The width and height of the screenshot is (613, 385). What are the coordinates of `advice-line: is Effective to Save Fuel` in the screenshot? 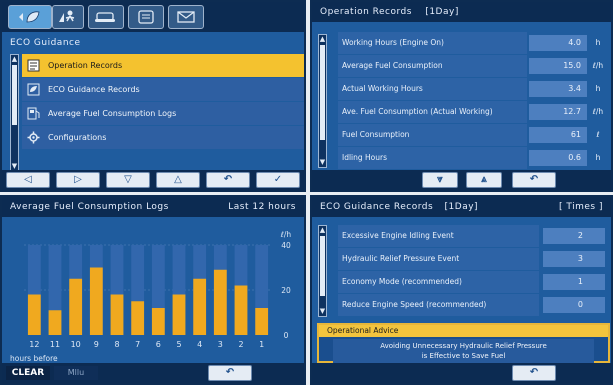 It's located at (463, 356).